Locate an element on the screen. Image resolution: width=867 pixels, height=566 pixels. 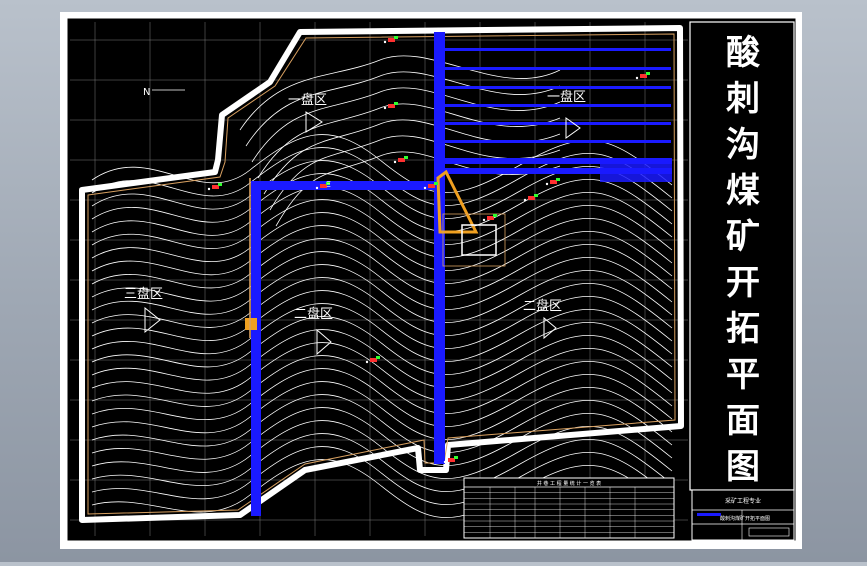
title-char: 矿 is located at coordinates (743, 237).